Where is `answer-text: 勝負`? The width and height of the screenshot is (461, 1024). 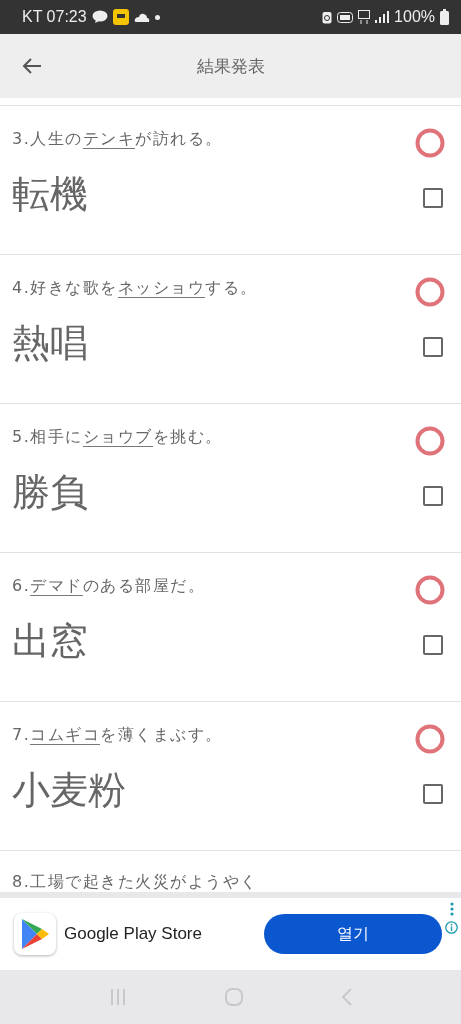
answer-text: 勝負 is located at coordinates (50, 492).